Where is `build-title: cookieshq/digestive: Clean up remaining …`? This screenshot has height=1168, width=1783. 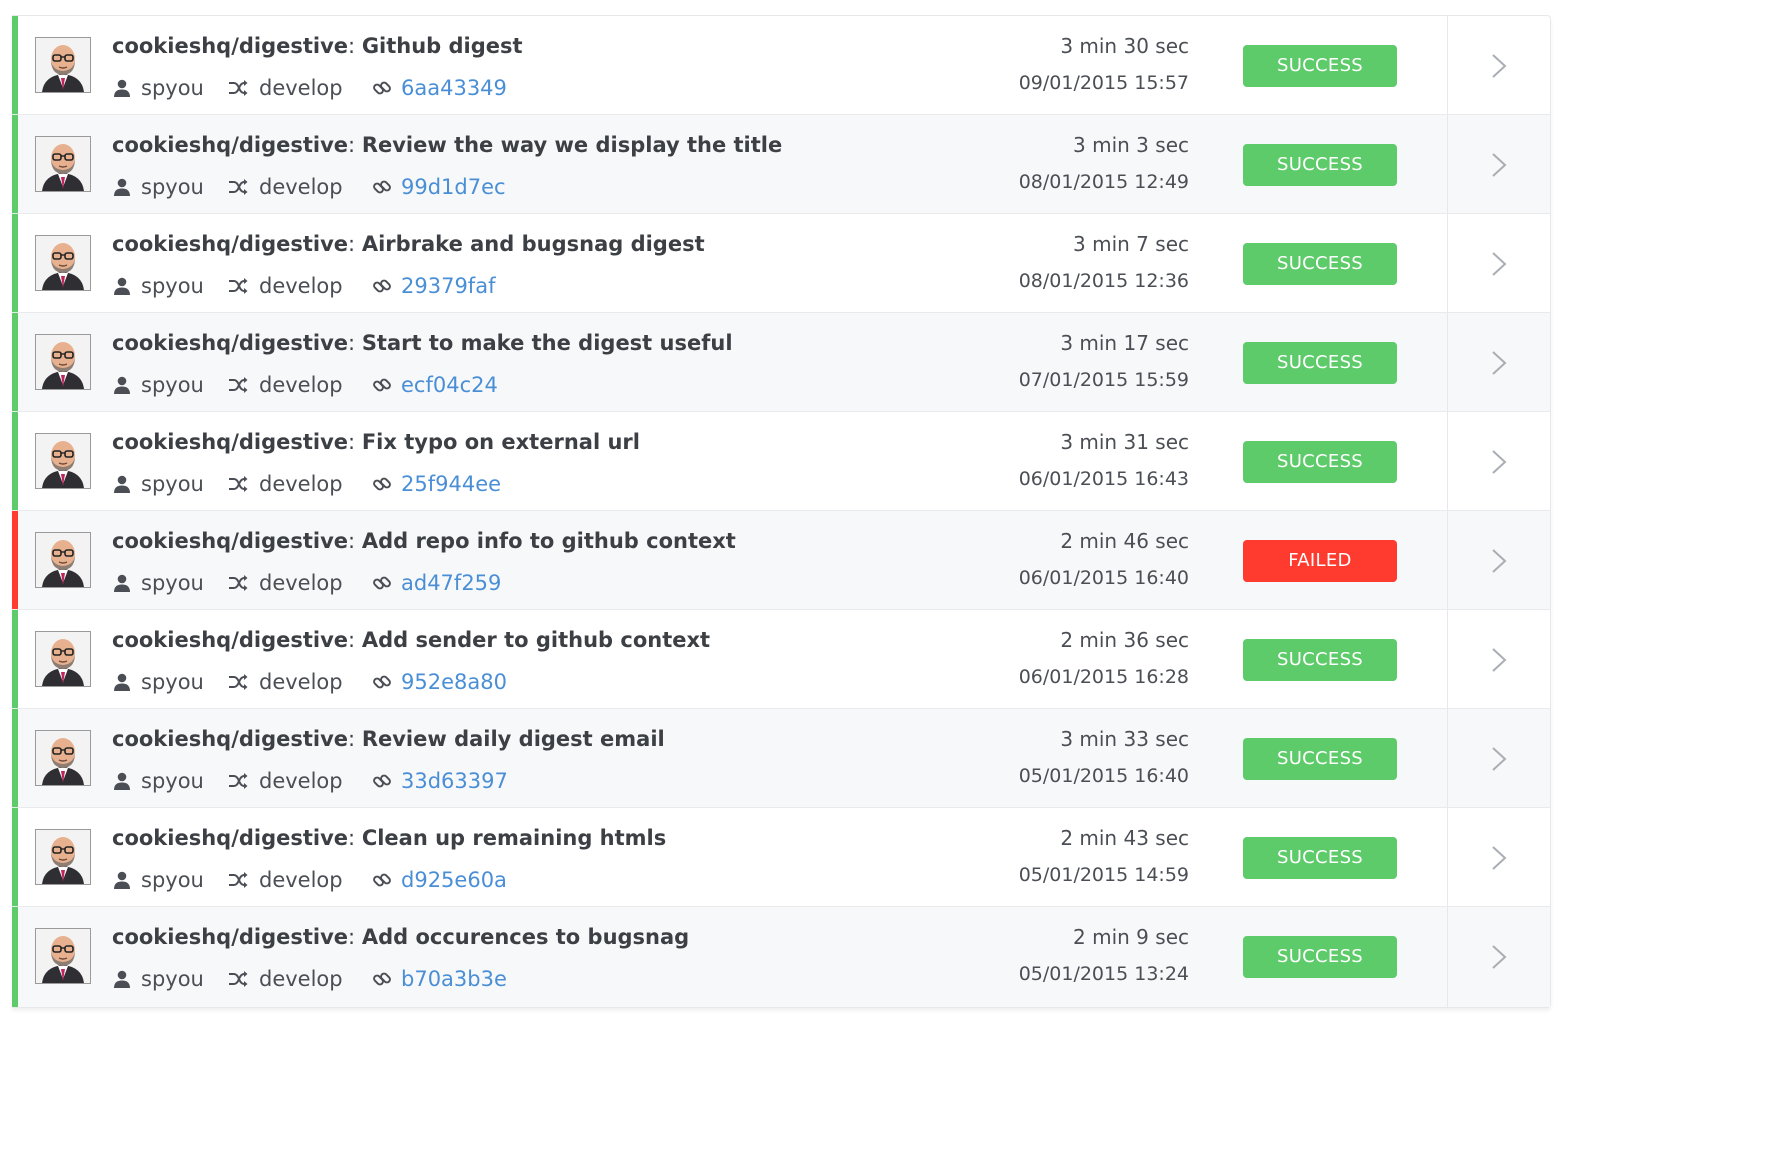 build-title: cookieshq/digestive: Clean up remaining … is located at coordinates (389, 838).